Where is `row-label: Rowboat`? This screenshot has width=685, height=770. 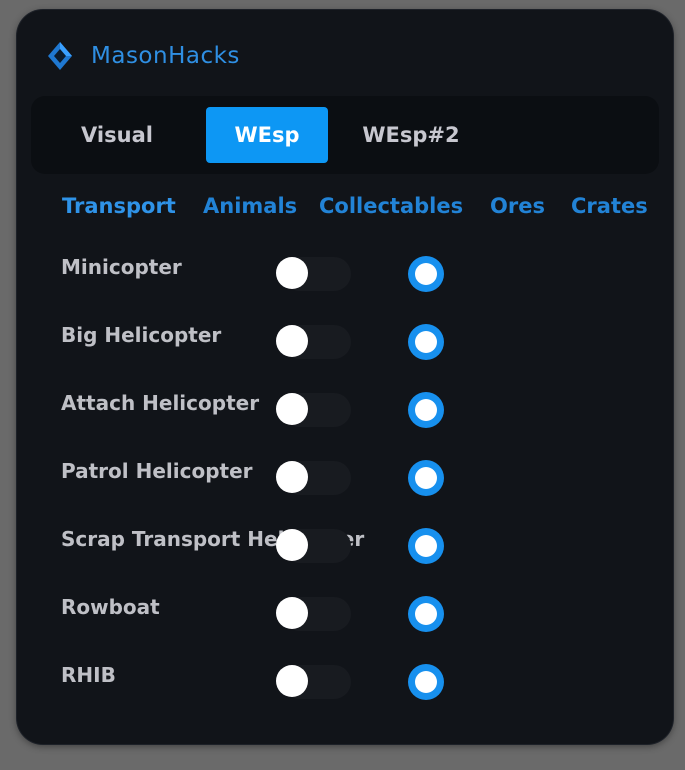 row-label: Rowboat is located at coordinates (110, 607).